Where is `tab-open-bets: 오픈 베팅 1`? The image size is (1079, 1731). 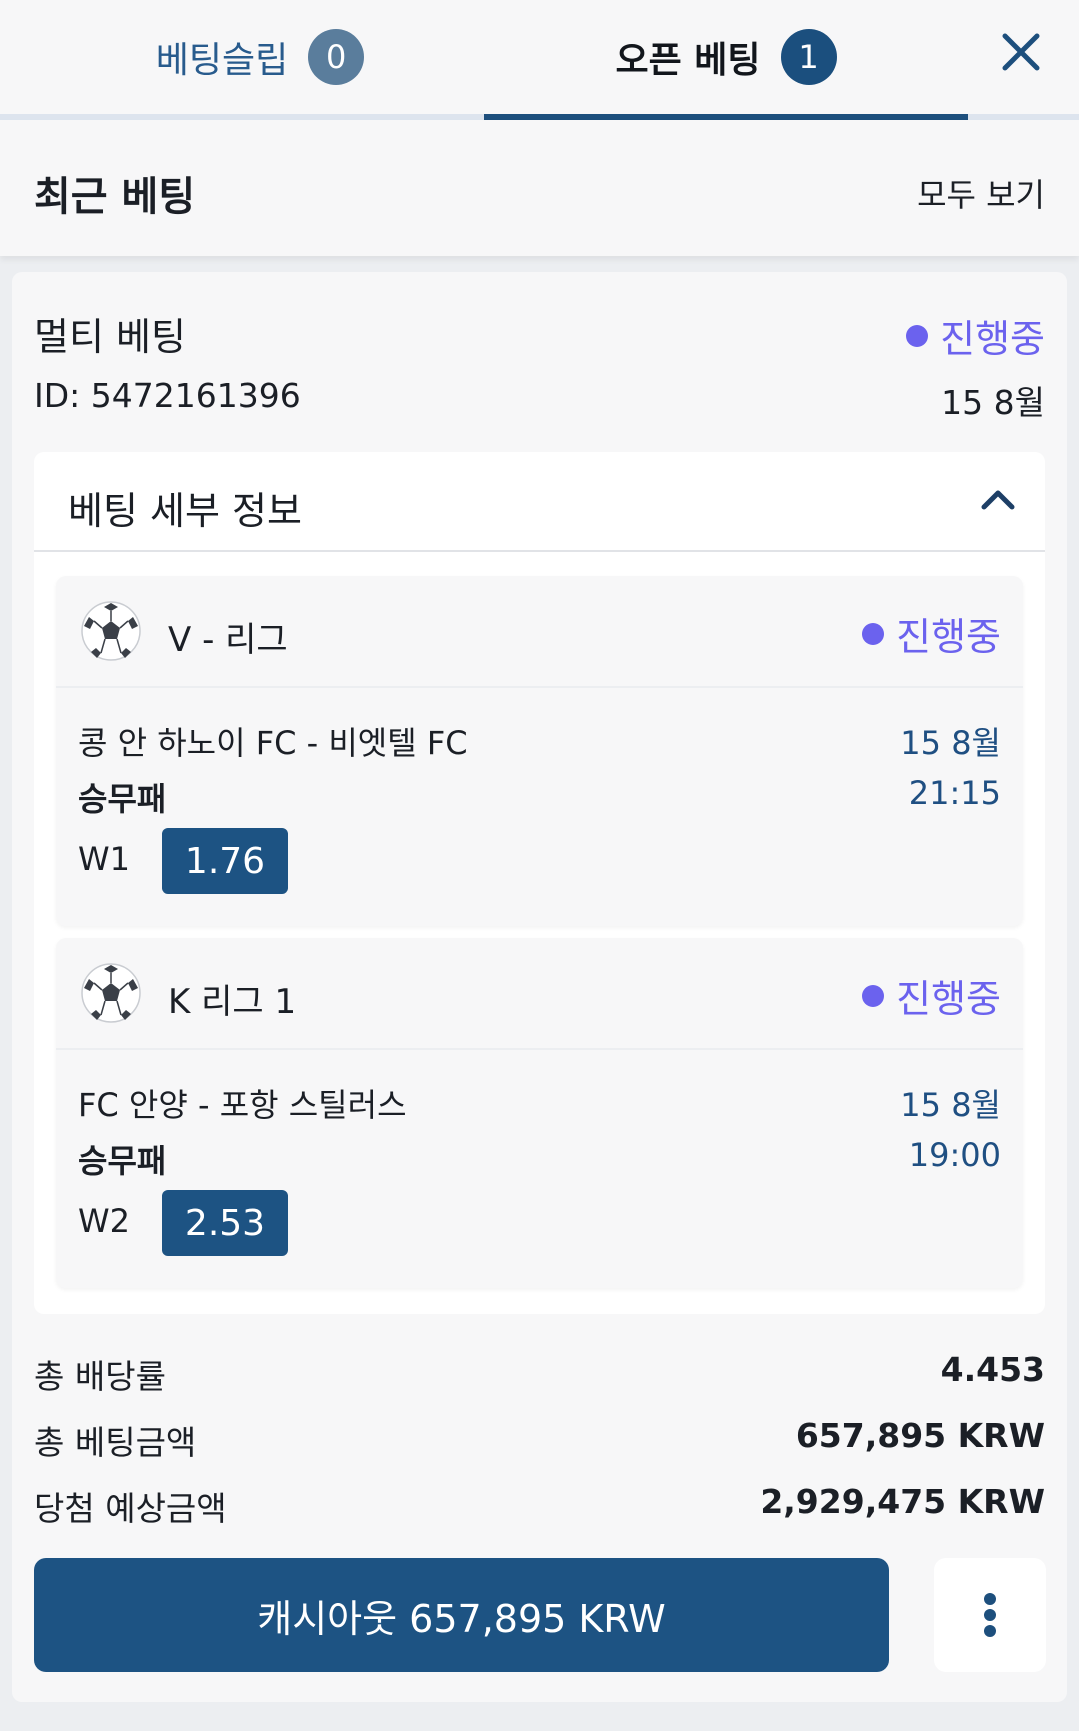 tab-open-bets: 오픈 베팅 1 is located at coordinates (726, 60).